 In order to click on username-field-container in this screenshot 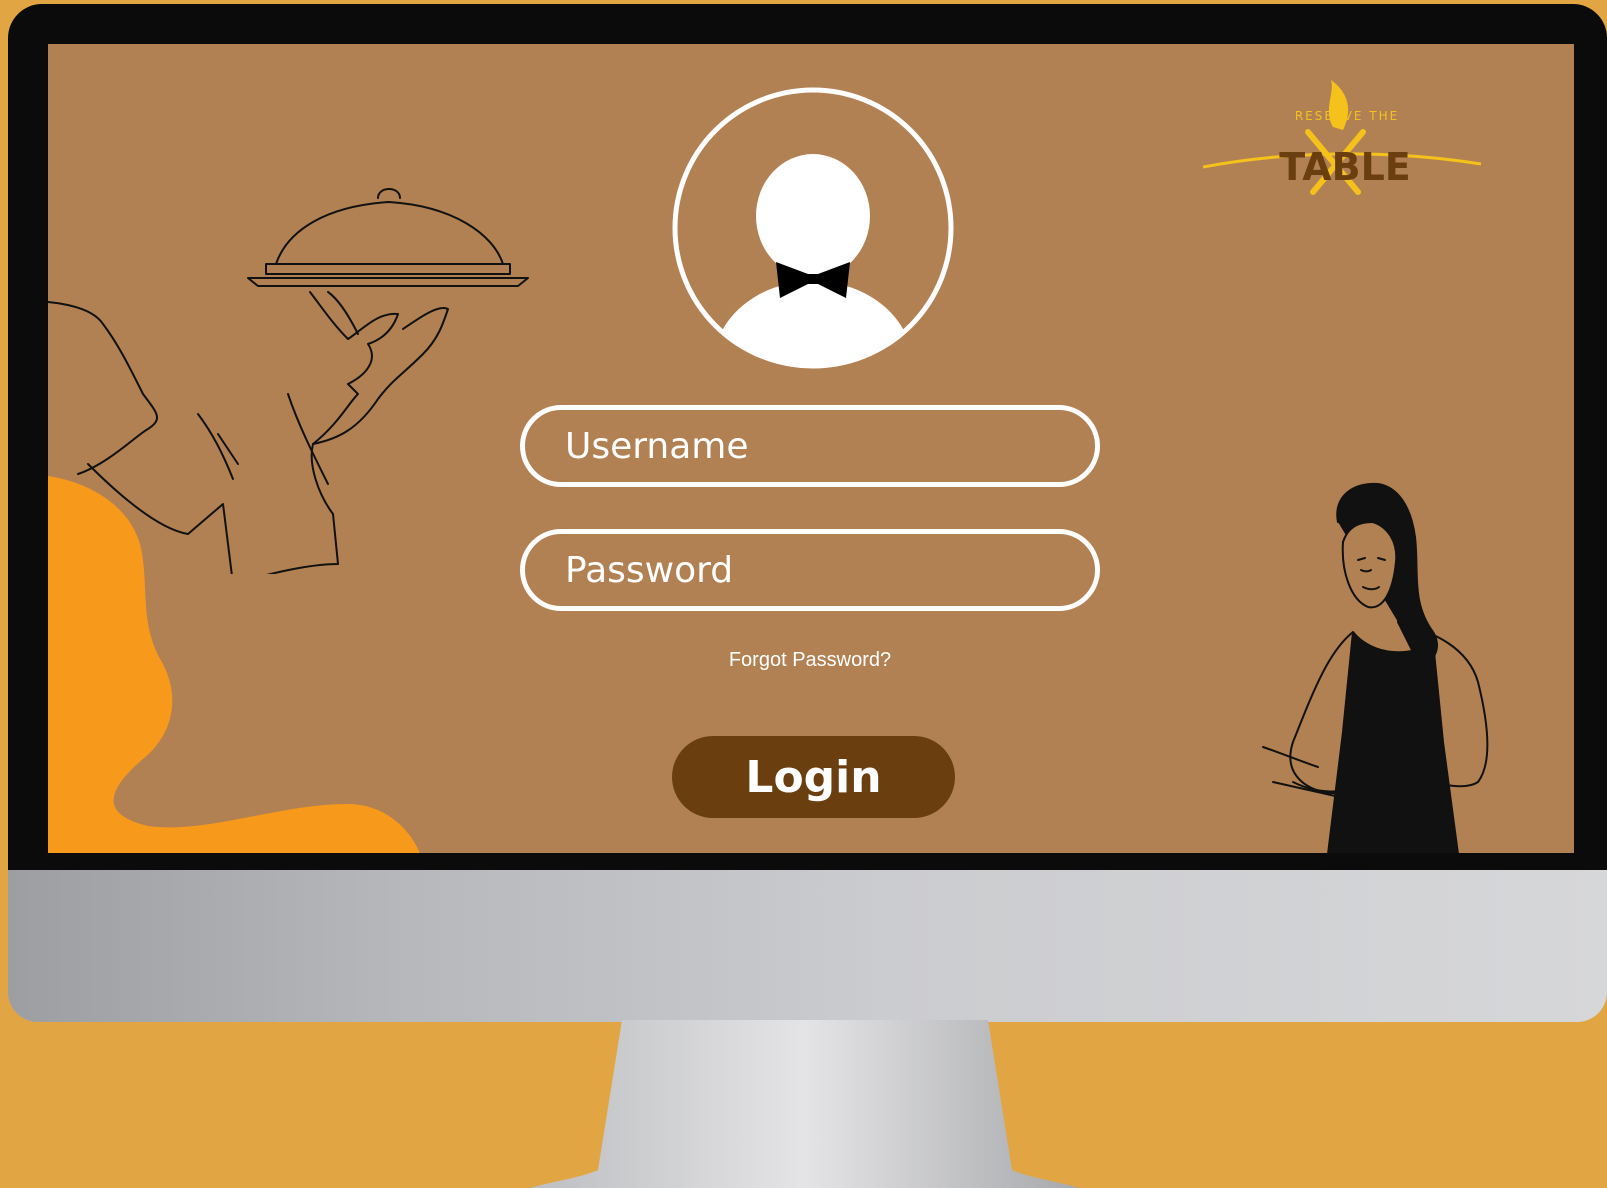, I will do `click(810, 446)`.